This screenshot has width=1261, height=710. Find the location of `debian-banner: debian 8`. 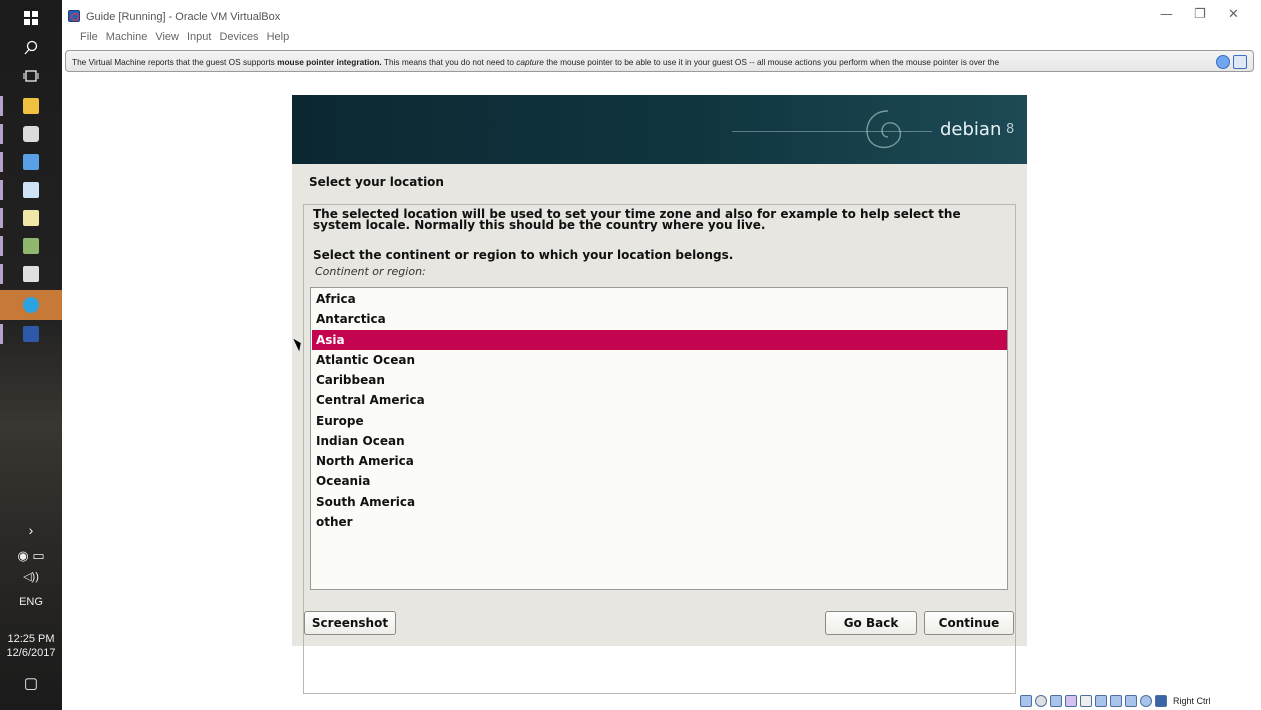

debian-banner: debian 8 is located at coordinates (659, 129).